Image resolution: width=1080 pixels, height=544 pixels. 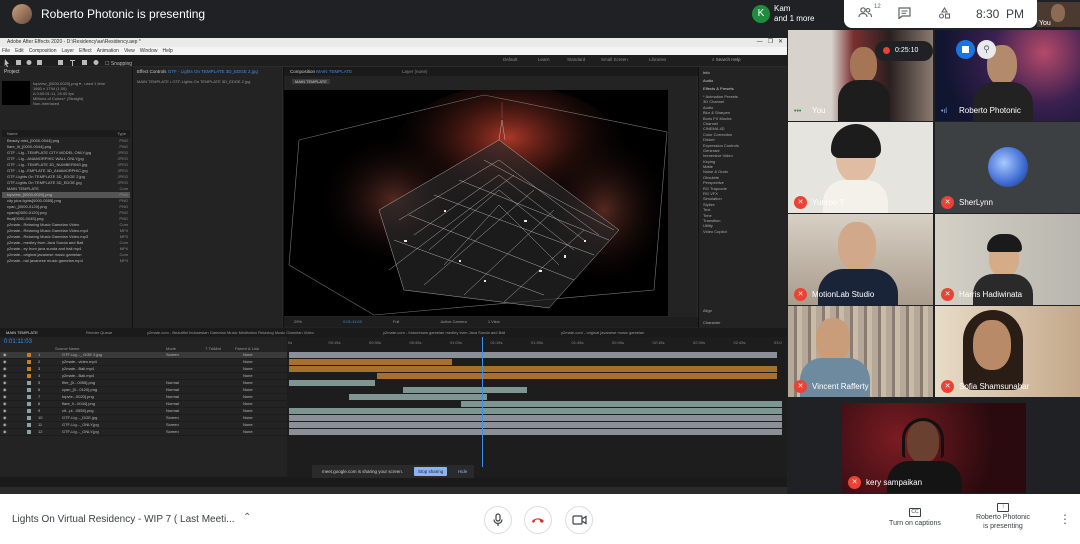 I want to click on workspace-tab: Default, so click(x=510, y=59).